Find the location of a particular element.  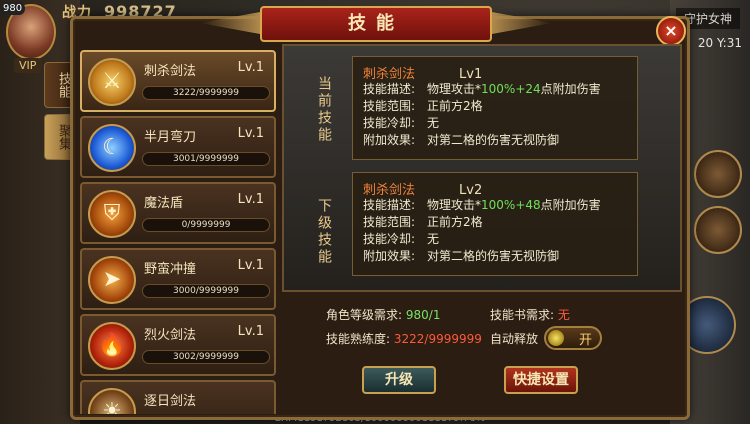

skill-list-item: ➤ 野蛮冲撞 Lv.1 3000/9999999 is located at coordinates (178, 279).